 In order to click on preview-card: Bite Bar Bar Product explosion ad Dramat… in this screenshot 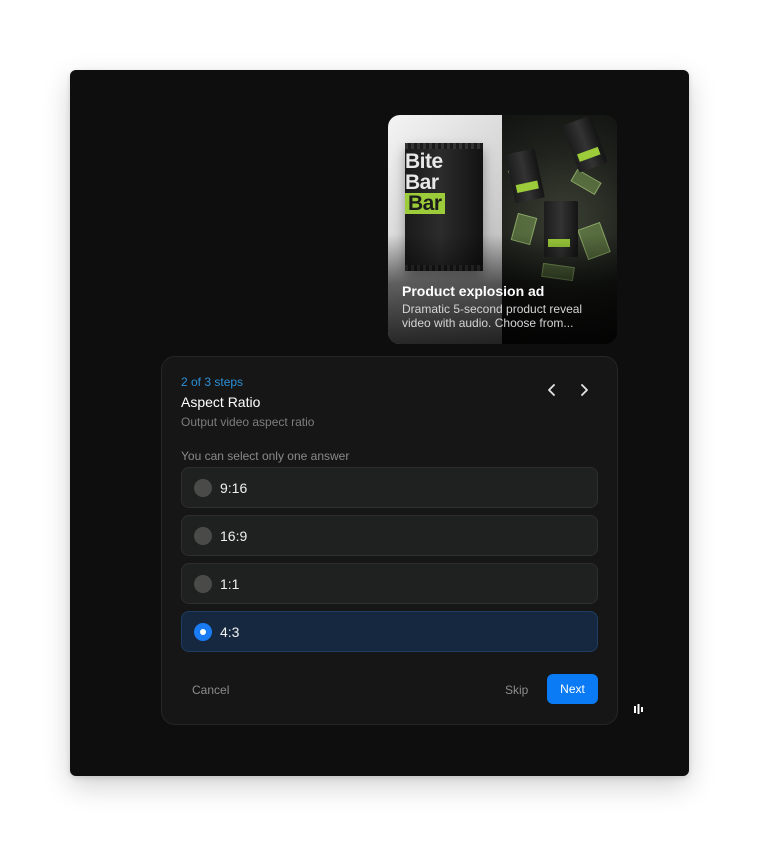, I will do `click(502, 229)`.